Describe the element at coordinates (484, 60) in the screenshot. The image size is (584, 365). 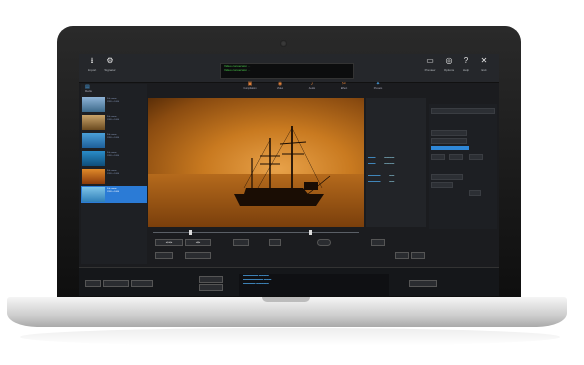
I see `close-icon: ✕` at that location.